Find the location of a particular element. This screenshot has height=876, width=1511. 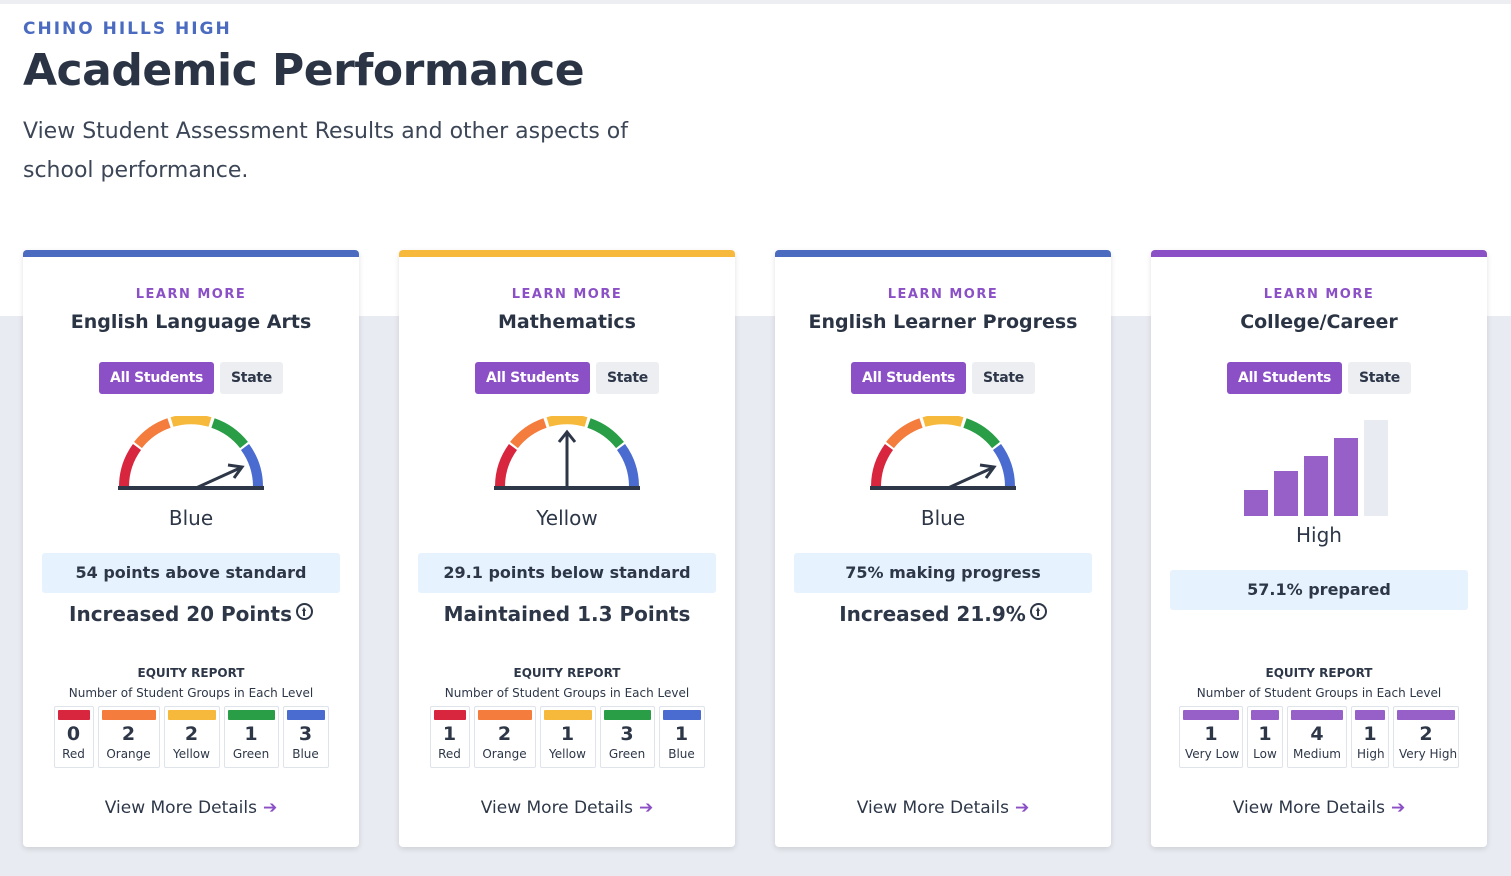

status-value: 57.1% prepared is located at coordinates (1319, 590).